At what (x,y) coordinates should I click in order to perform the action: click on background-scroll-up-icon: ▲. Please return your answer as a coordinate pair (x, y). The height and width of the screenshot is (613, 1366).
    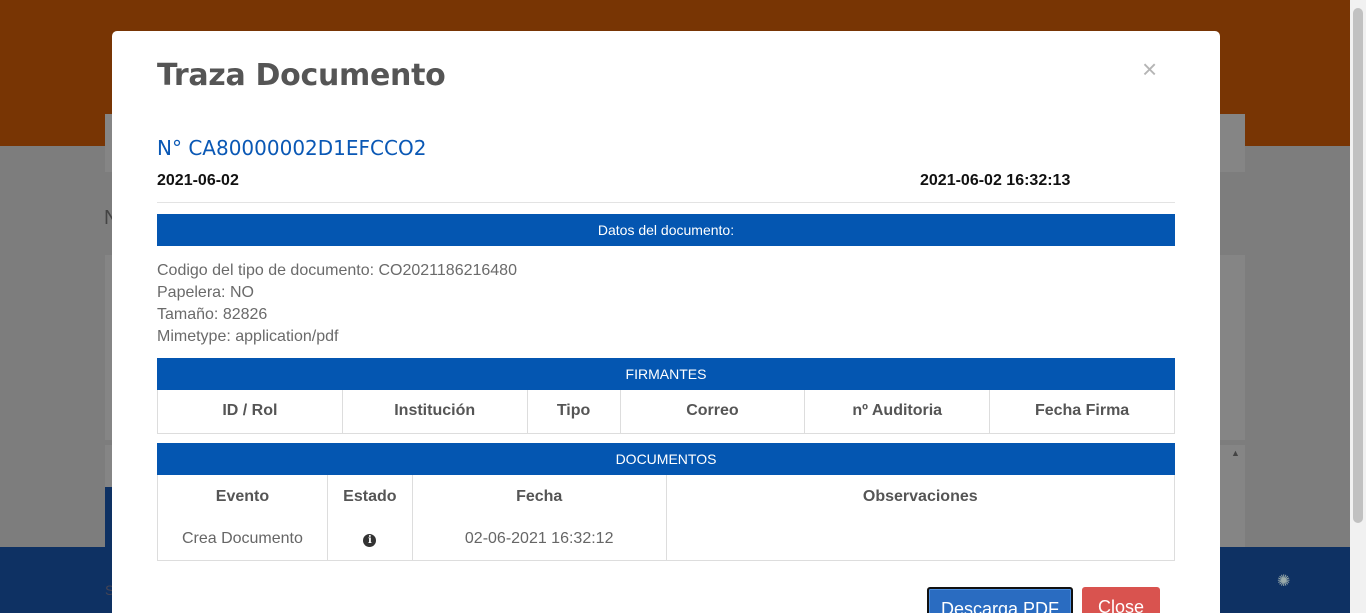
    Looking at the image, I should click on (1235, 453).